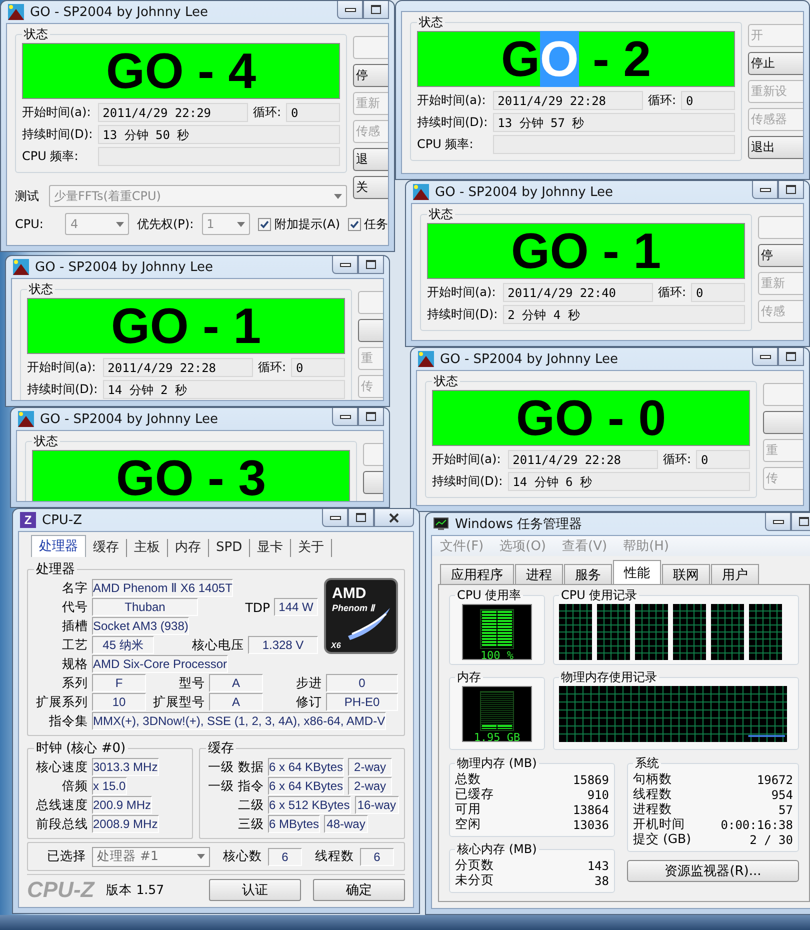 The image size is (810, 930). Describe the element at coordinates (255, 890) in the screenshot. I see `footer-button: 认证` at that location.